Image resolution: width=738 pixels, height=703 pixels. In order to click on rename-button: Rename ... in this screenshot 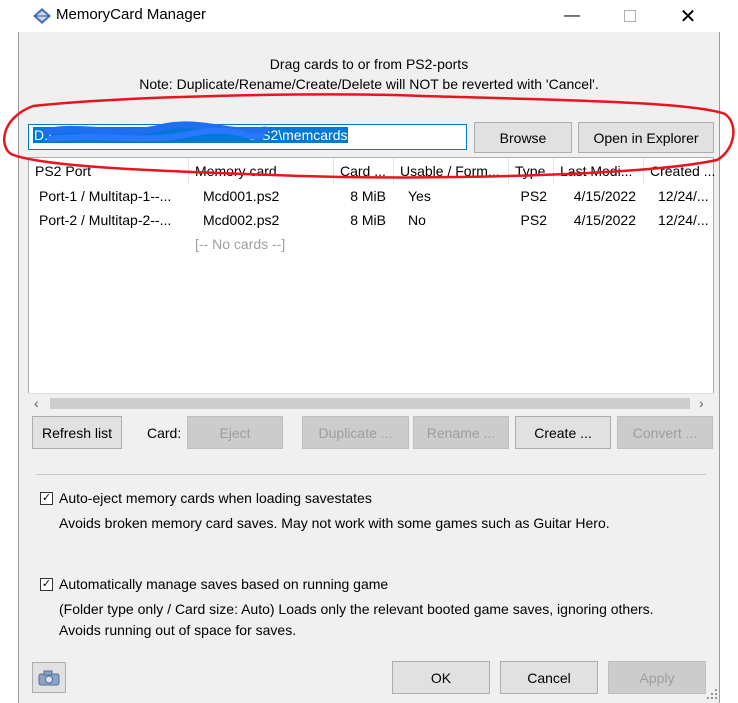, I will do `click(461, 432)`.